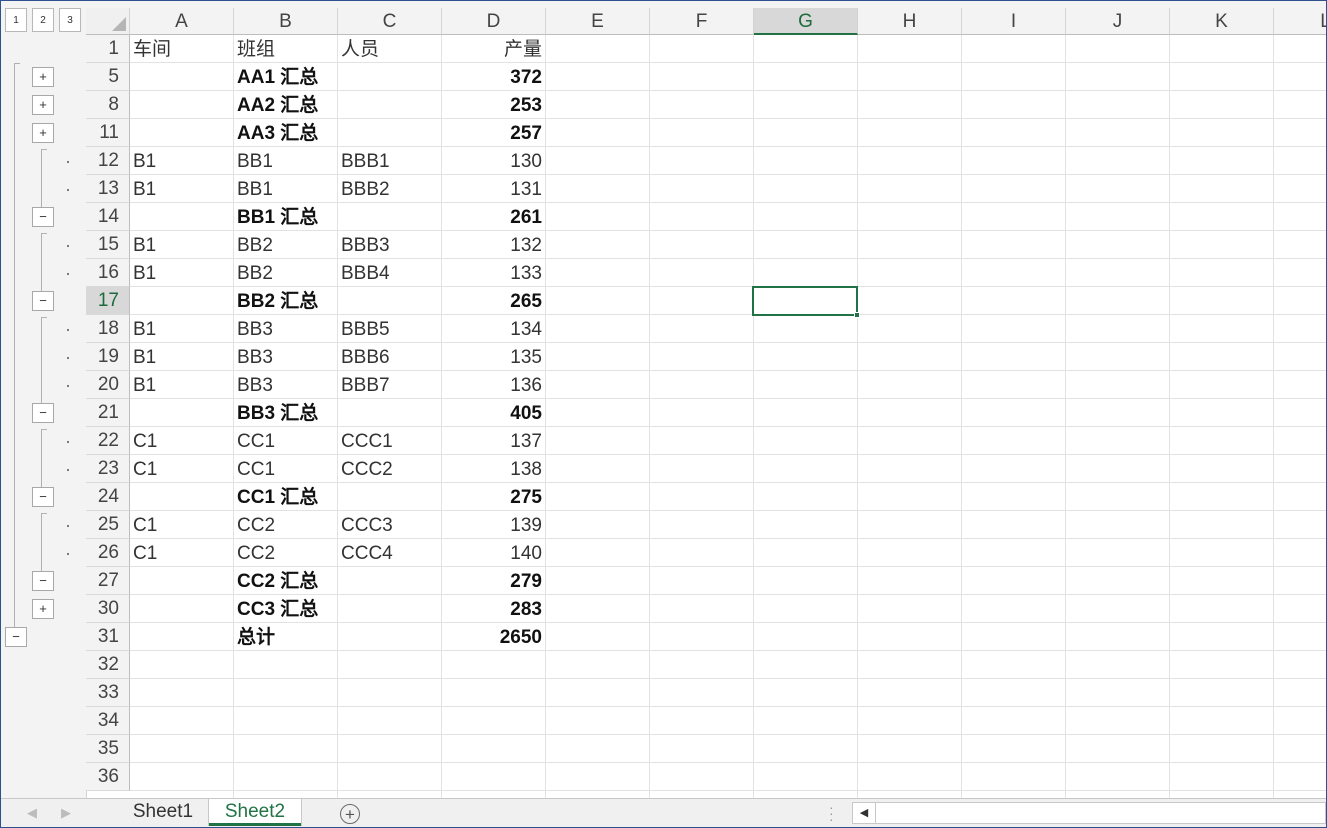 This screenshot has width=1327, height=828. I want to click on cell-B30: CC3 汇总, so click(286, 609).